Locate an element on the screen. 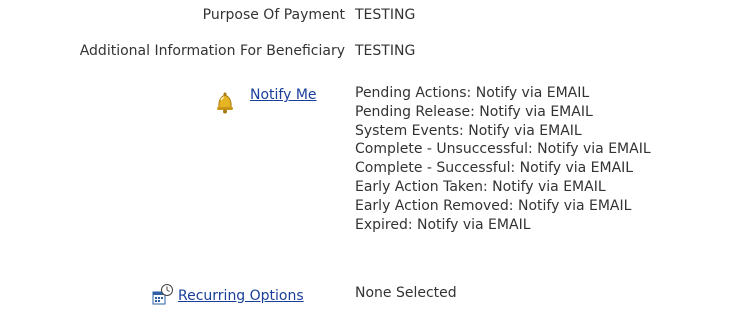 This screenshot has width=737, height=312. notification-setting-item: Complete - Successful: Notify via EMAIL is located at coordinates (494, 168).